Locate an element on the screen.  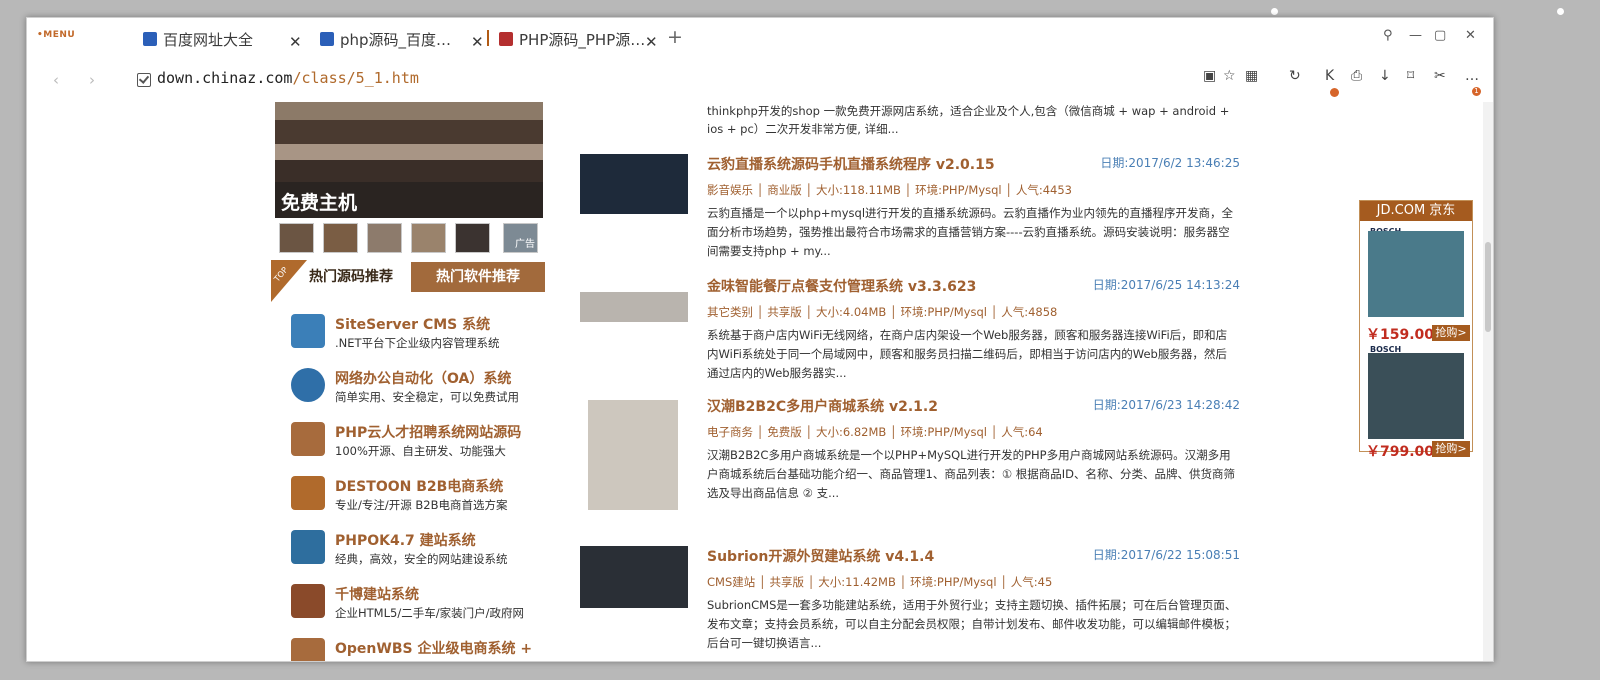
ad-label: 广告 is located at coordinates (525, 244).